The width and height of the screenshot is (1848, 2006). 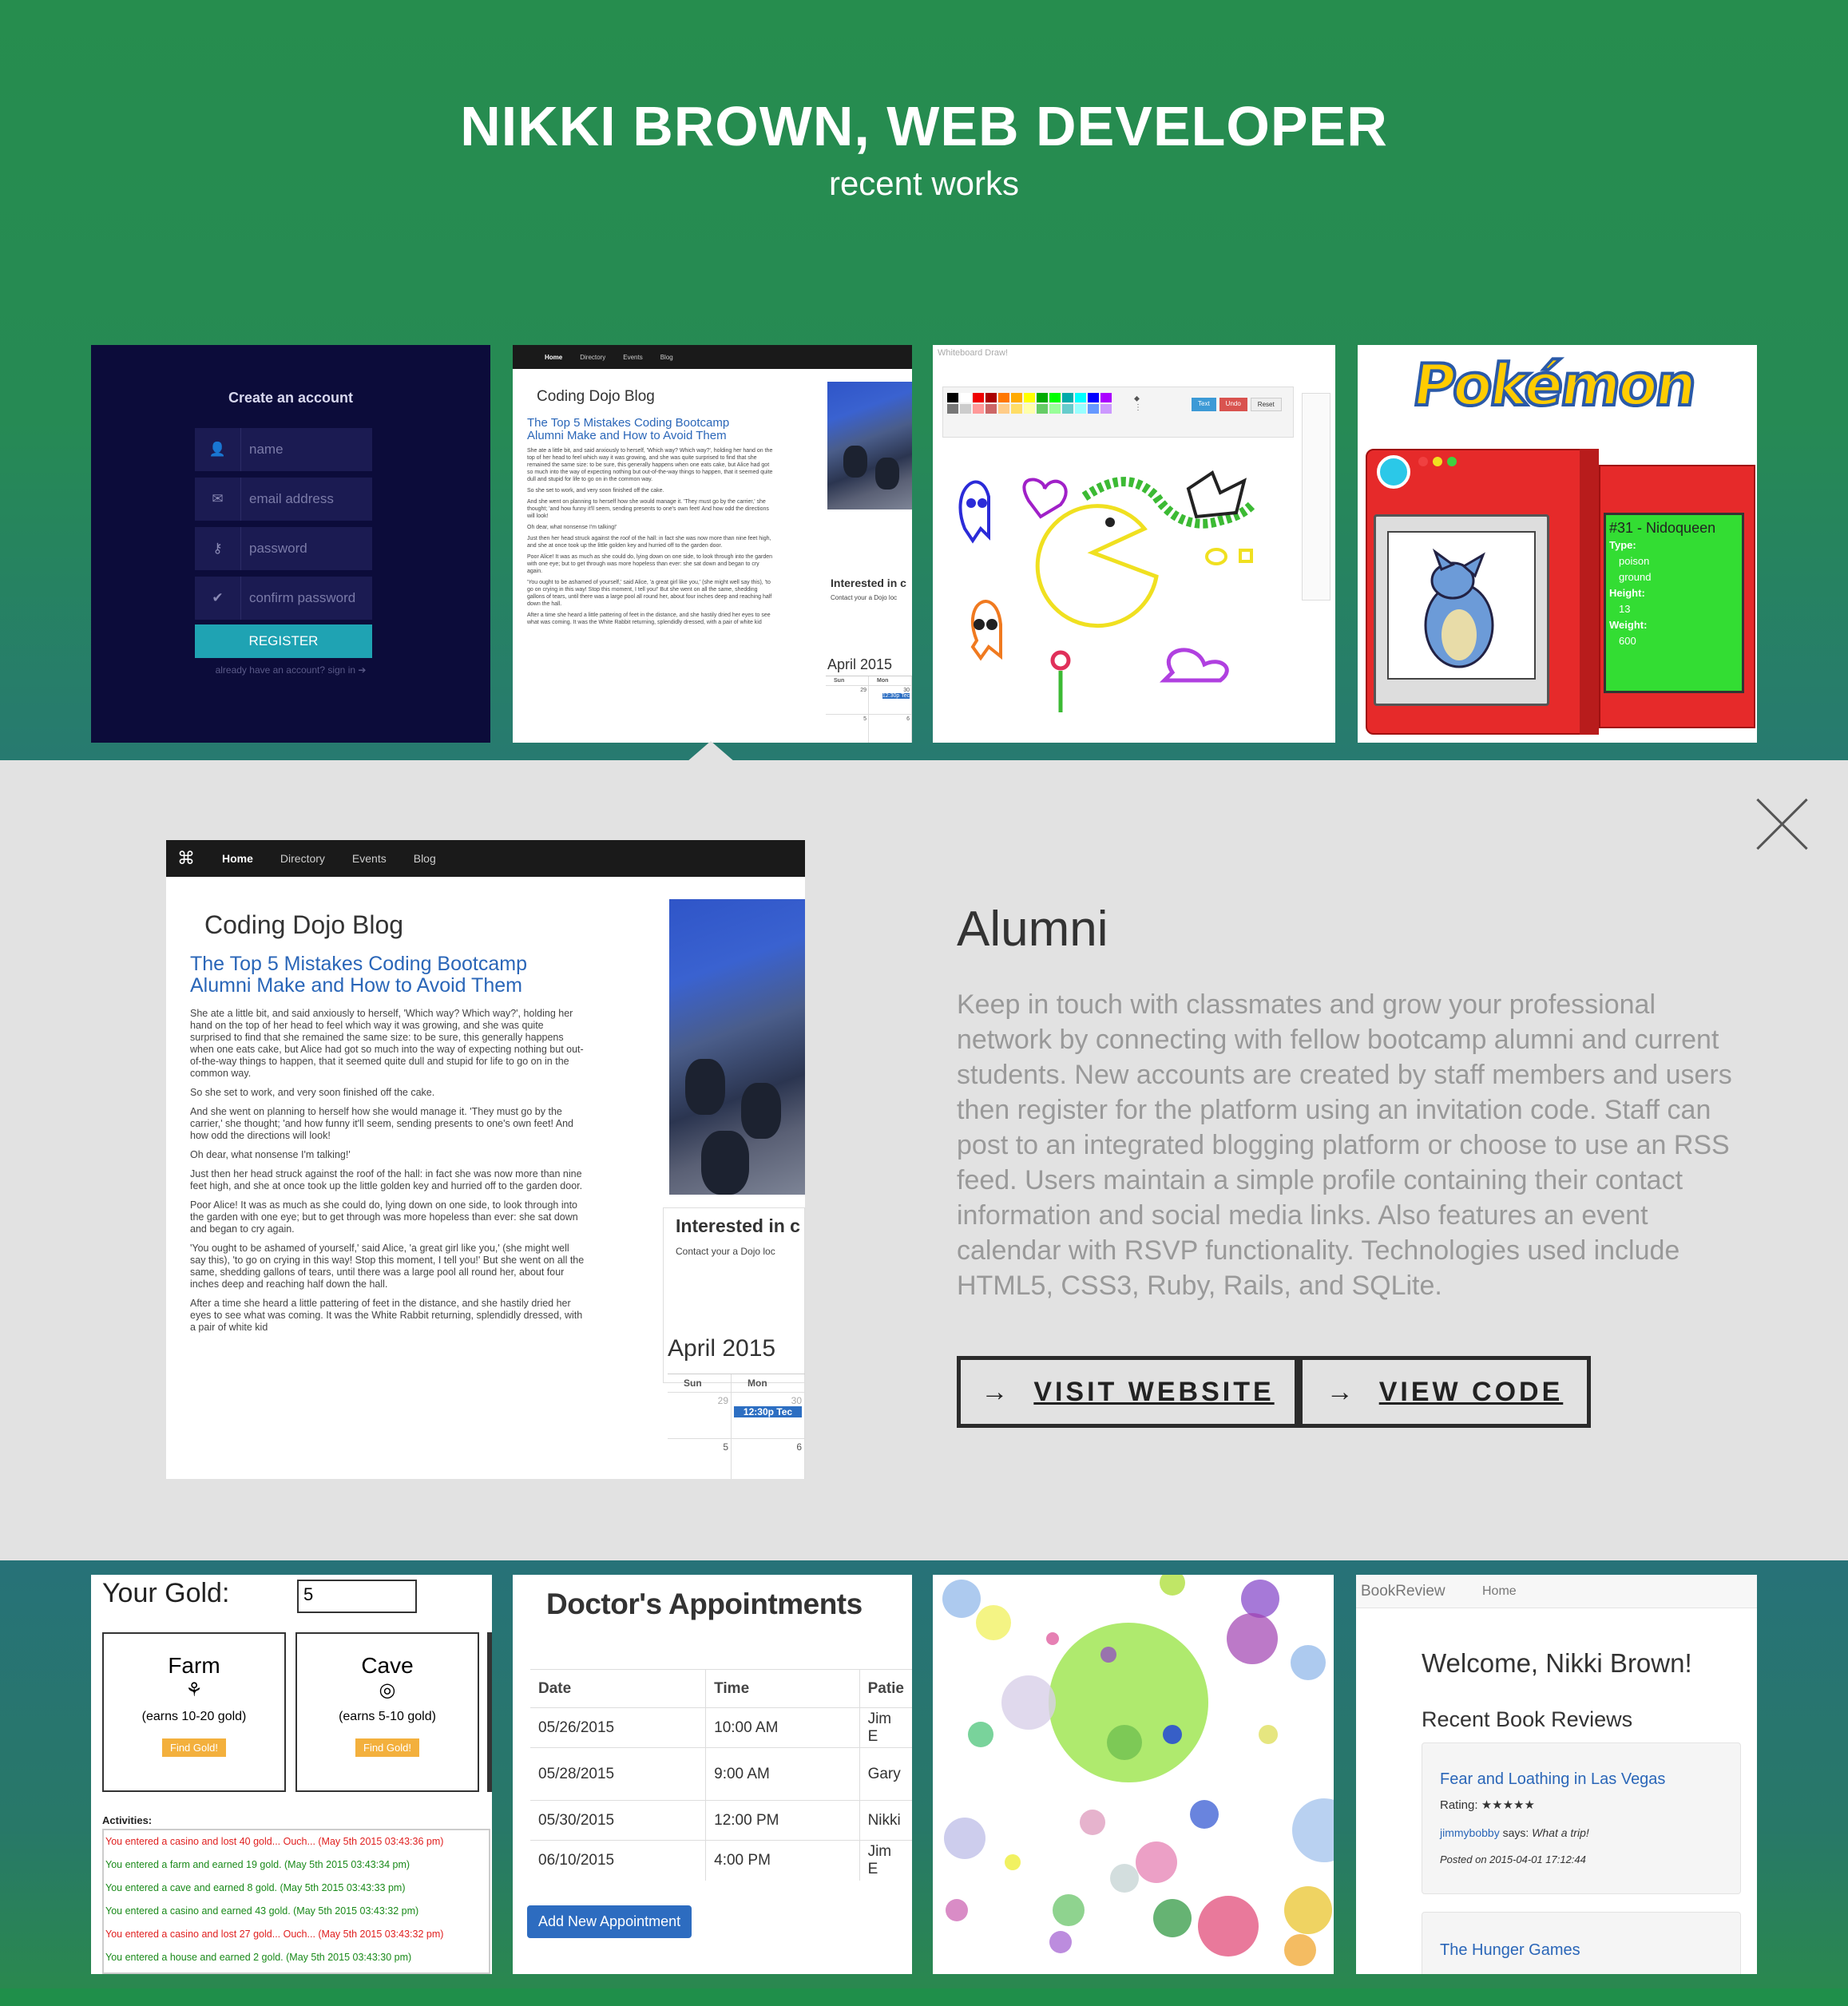 I want to click on calendar-title: April 2015, so click(x=860, y=664).